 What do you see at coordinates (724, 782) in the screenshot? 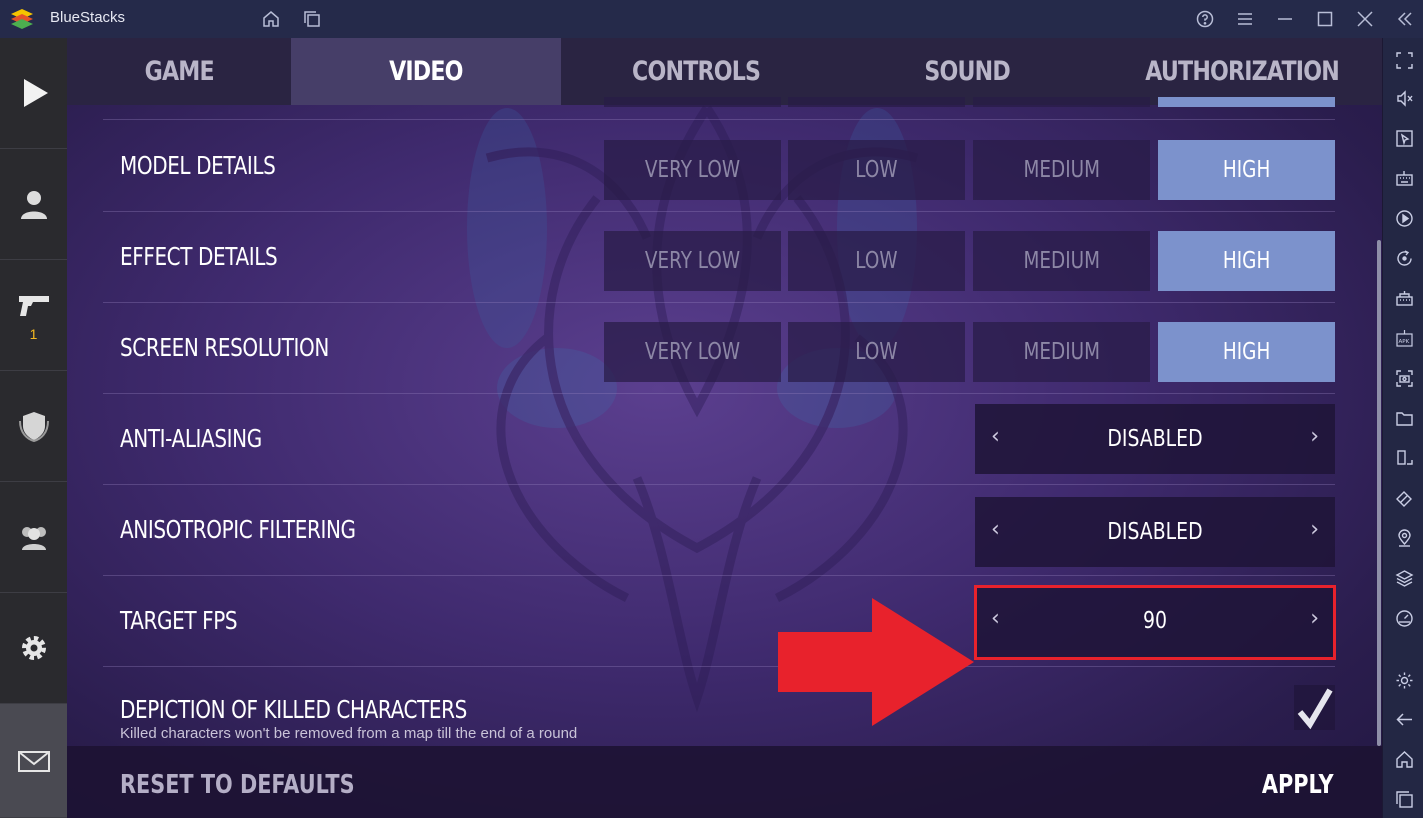
I see `settings-footer: RESET TO DEFAULTS APPLY` at bounding box center [724, 782].